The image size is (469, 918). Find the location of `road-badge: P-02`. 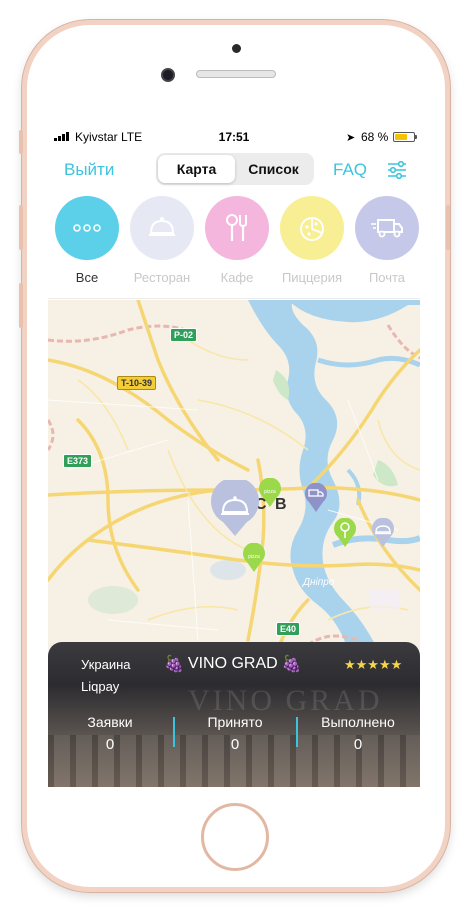

road-badge: P-02 is located at coordinates (184, 335).